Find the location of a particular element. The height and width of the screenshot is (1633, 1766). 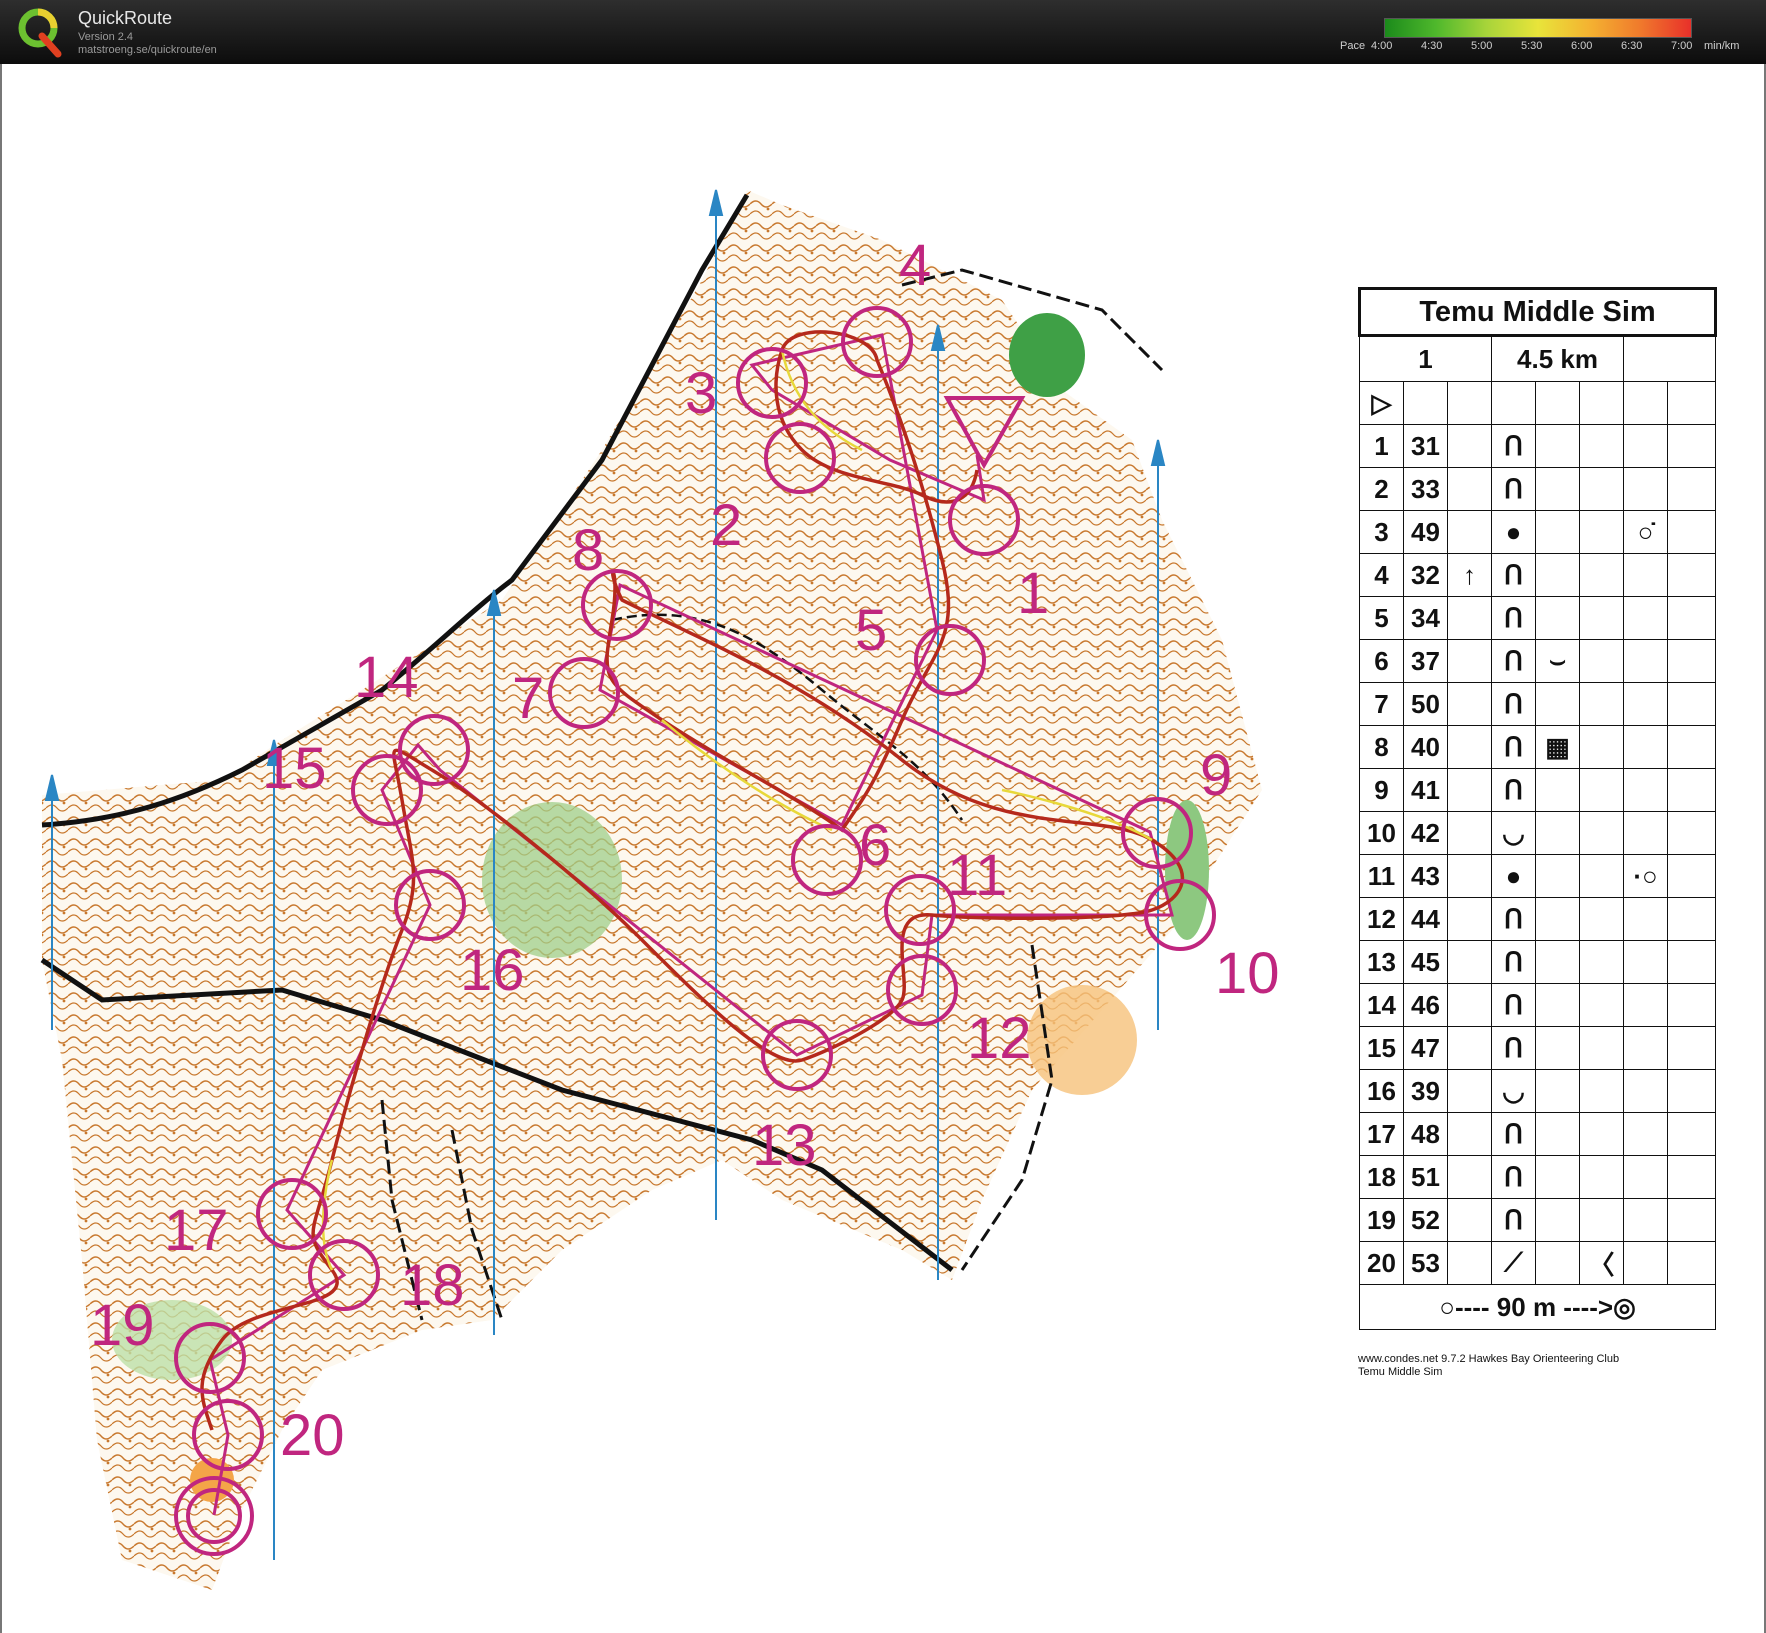

control-number-cell: 18 is located at coordinates (1381, 1177).